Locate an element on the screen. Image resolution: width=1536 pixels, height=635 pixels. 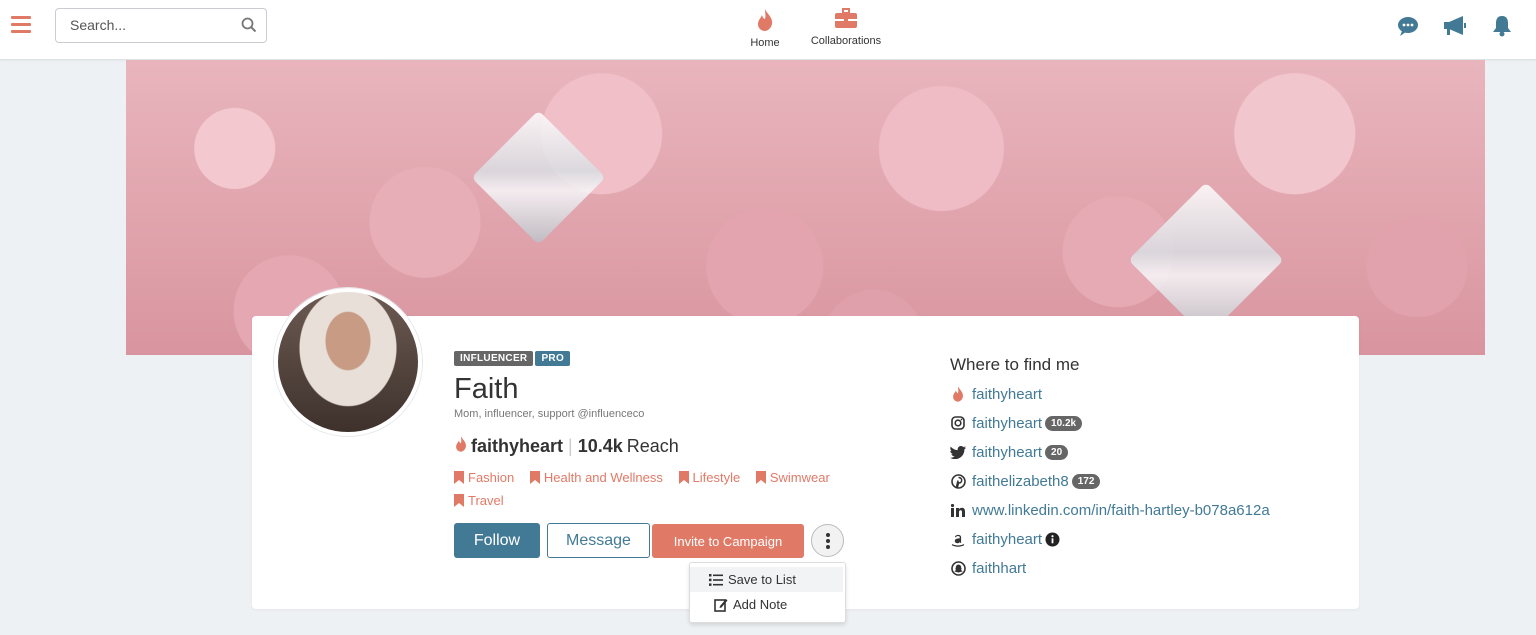
reach-value: 10.4k is located at coordinates (600, 446).